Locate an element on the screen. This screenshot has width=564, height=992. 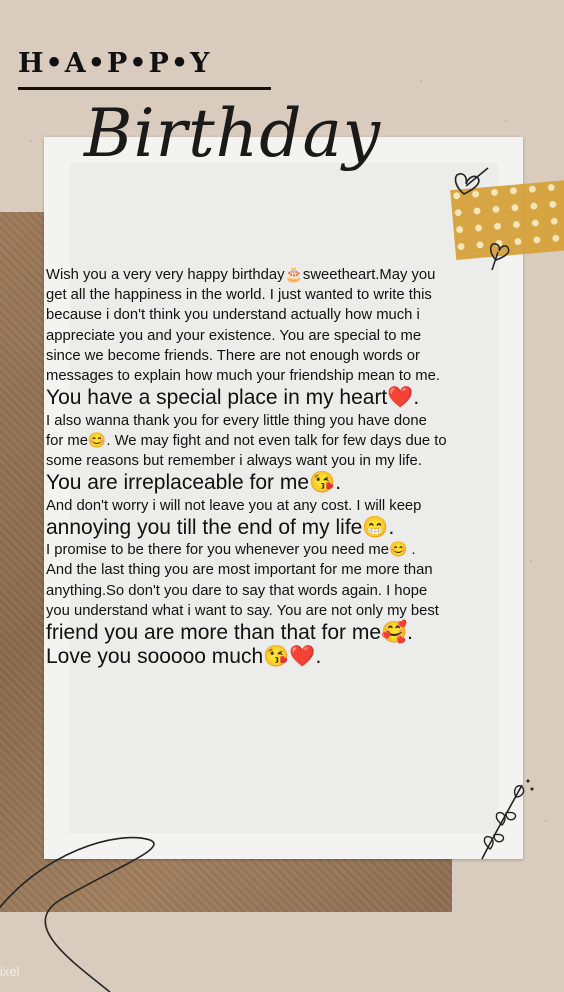
floral-sprig-doodle-icon is located at coordinates (507, 819).